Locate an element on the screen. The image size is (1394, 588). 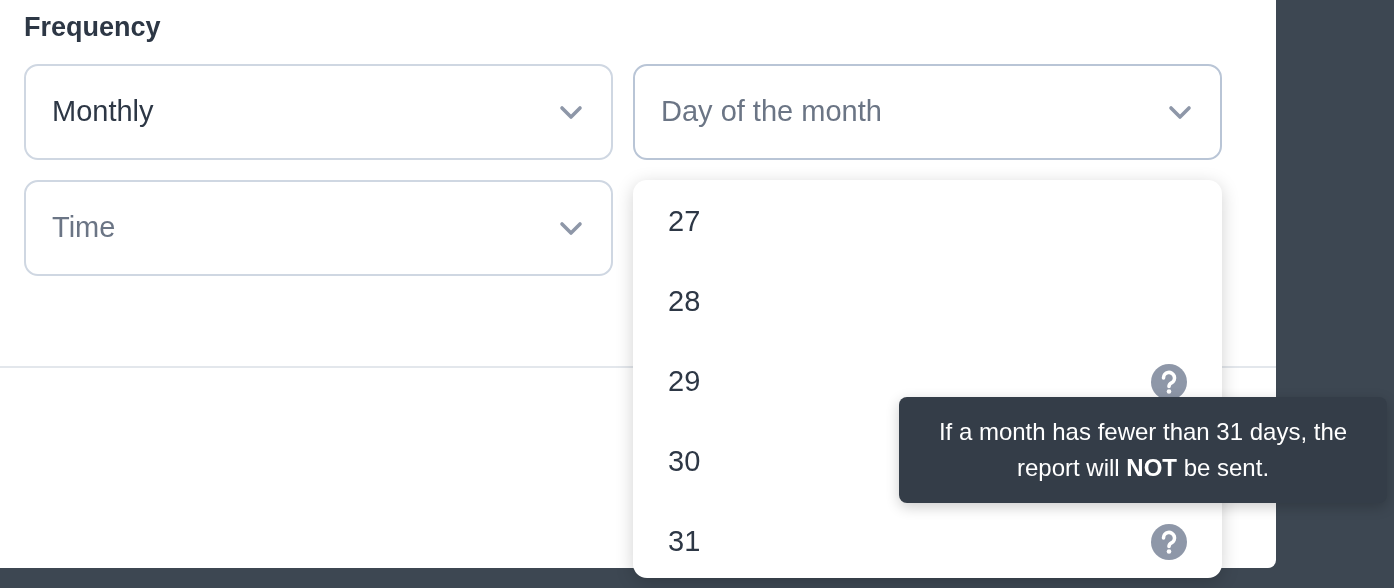
tooltip: If a month has fewer than 31 days, the report will NOT be sent. is located at coordinates (1143, 450).